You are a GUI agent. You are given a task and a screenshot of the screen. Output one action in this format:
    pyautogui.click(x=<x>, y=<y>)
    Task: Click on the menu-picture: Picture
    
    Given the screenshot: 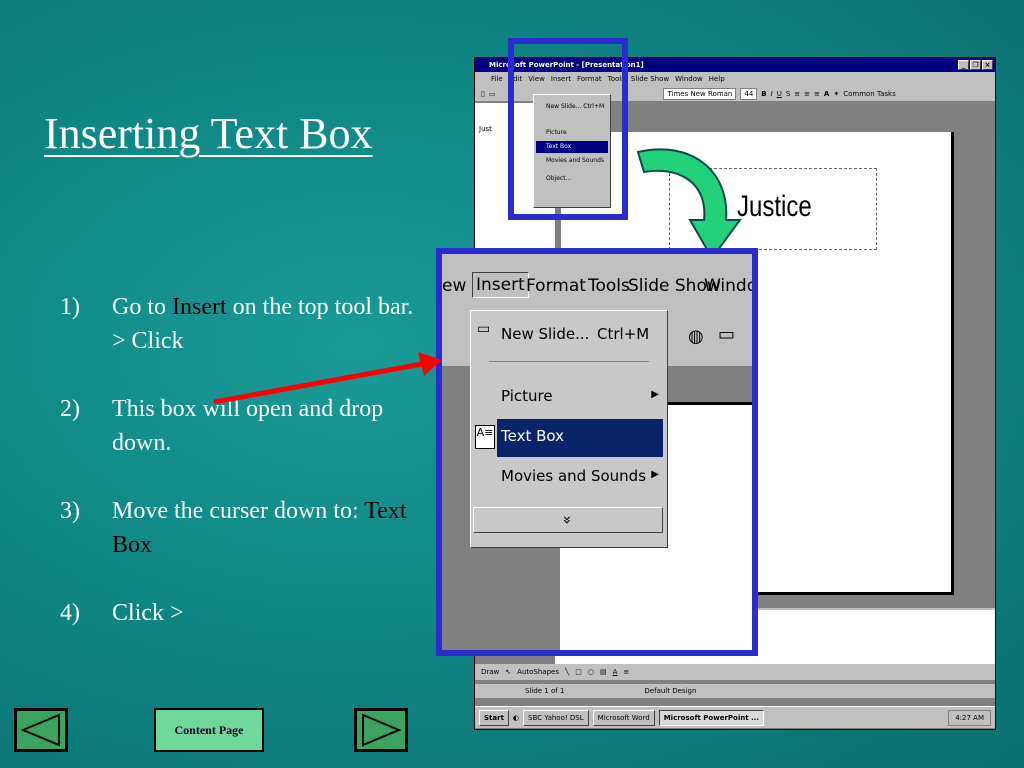 What is the action you would take?
    pyautogui.click(x=527, y=396)
    